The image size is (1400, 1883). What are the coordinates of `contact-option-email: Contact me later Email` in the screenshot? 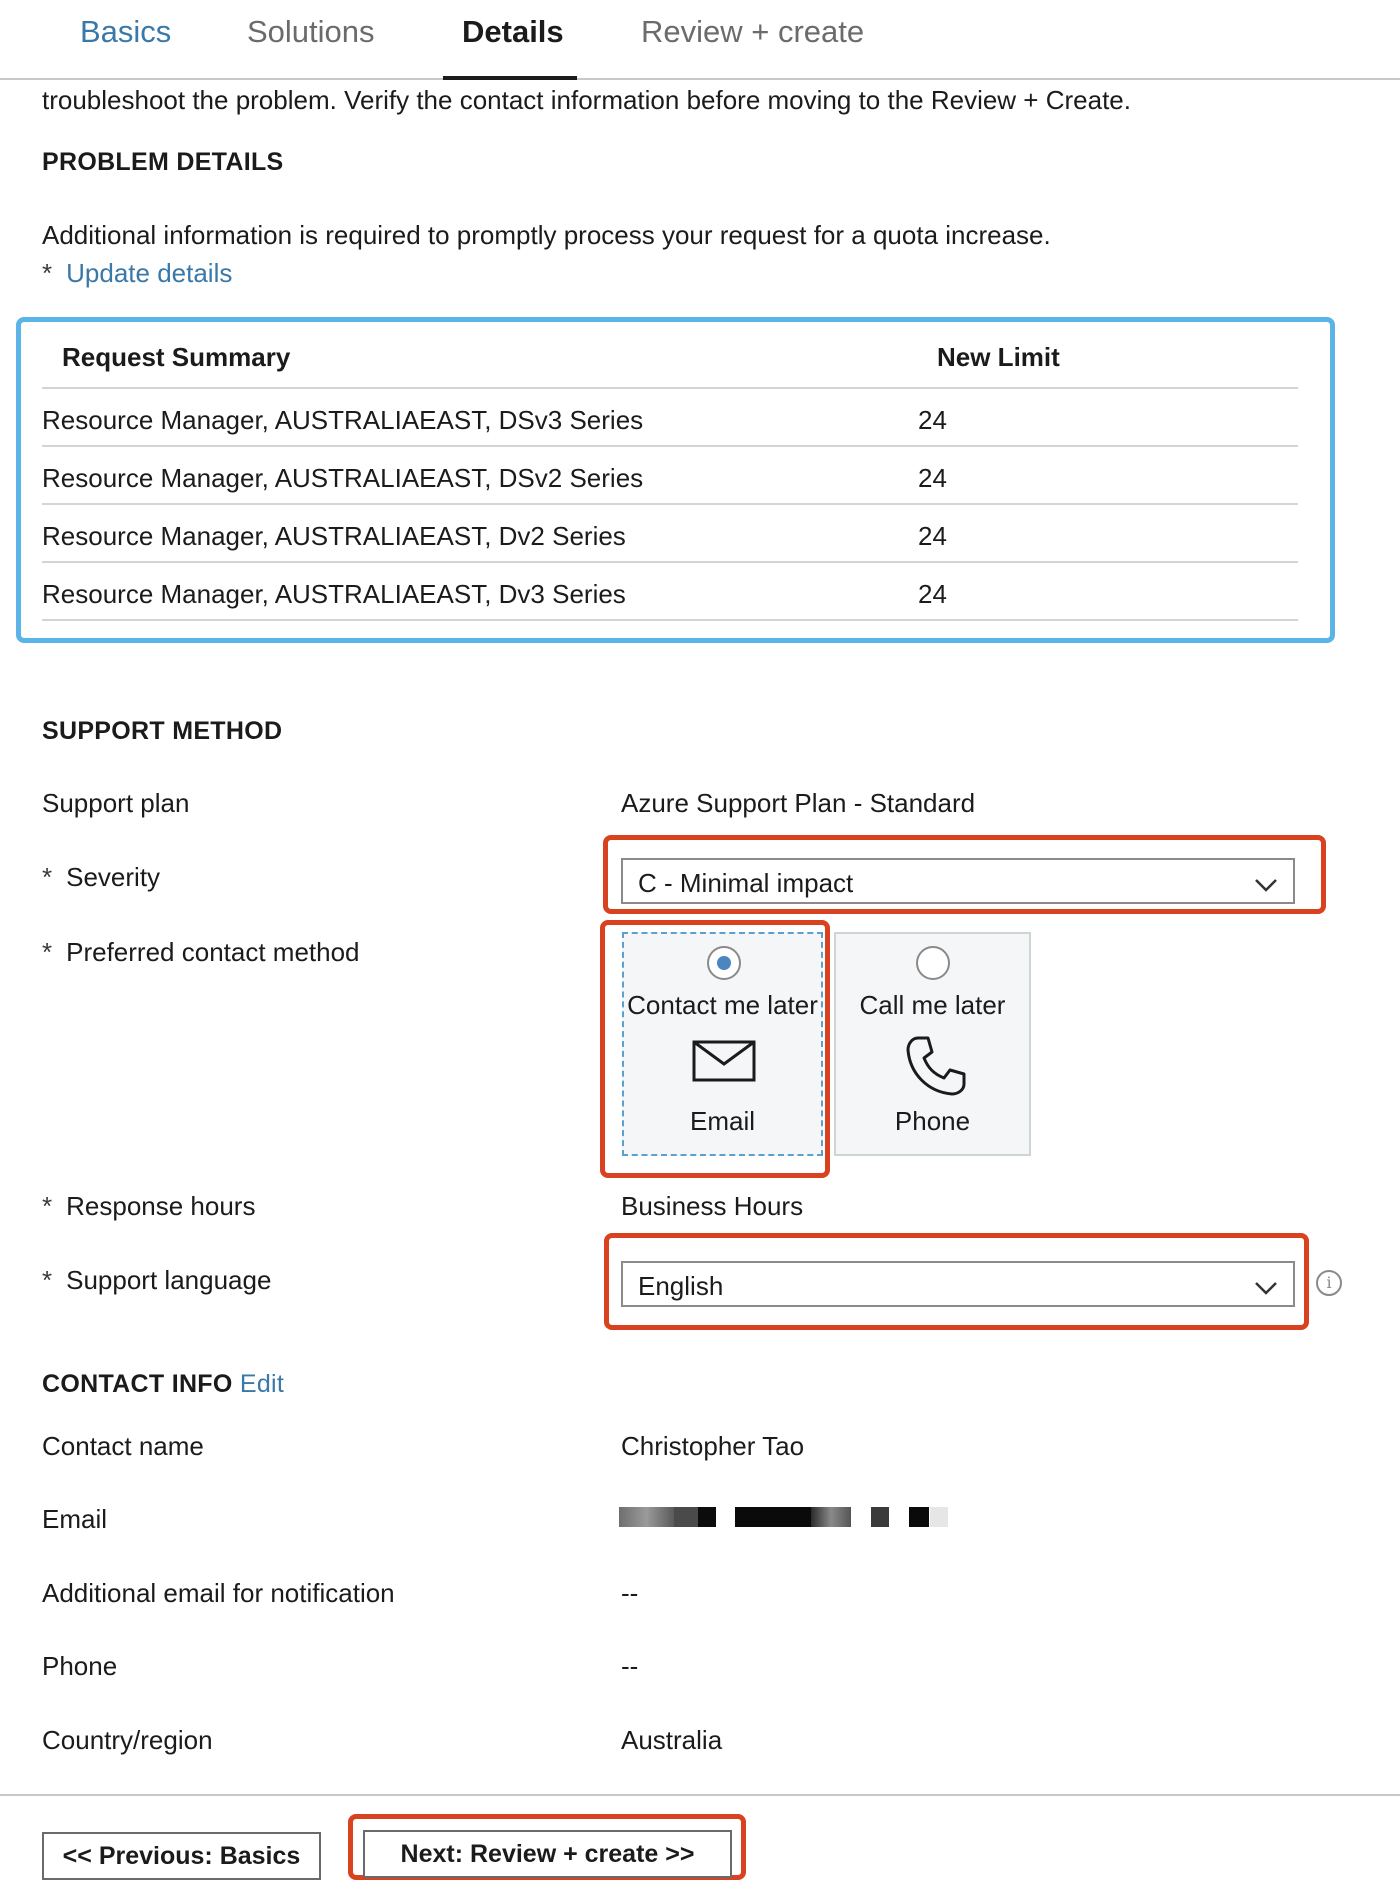 It's located at (722, 1044).